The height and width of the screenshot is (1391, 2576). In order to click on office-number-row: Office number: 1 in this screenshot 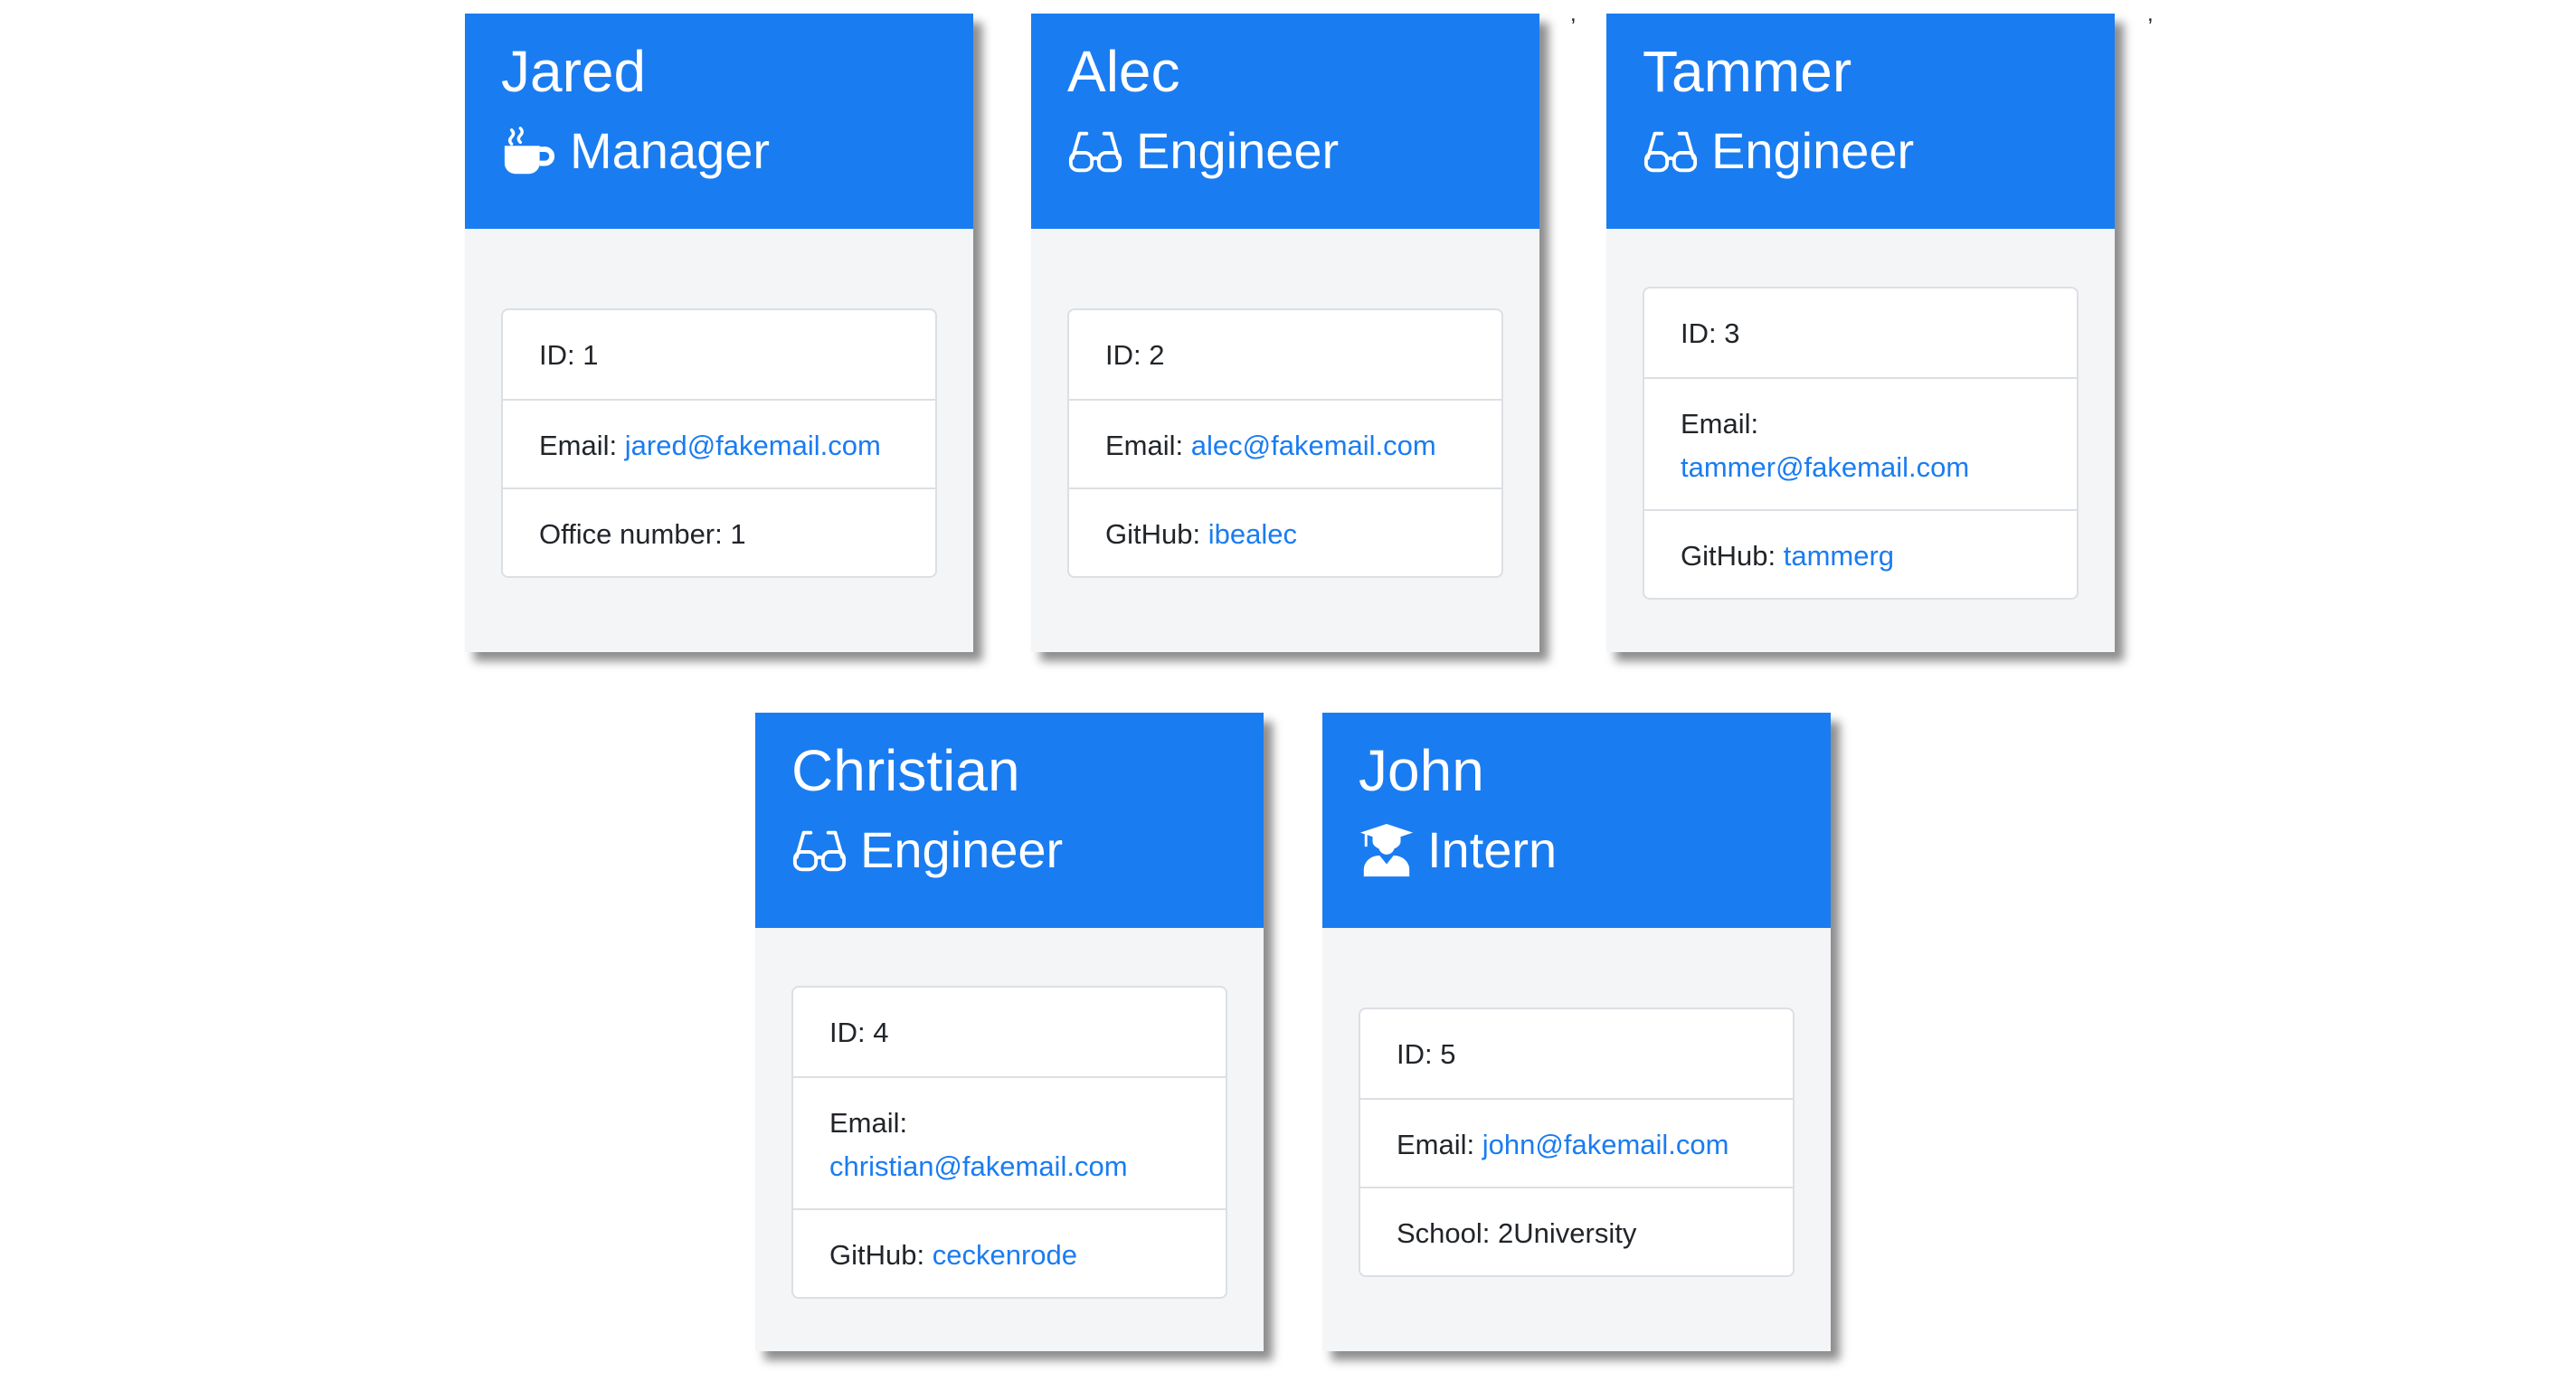, I will do `click(719, 531)`.